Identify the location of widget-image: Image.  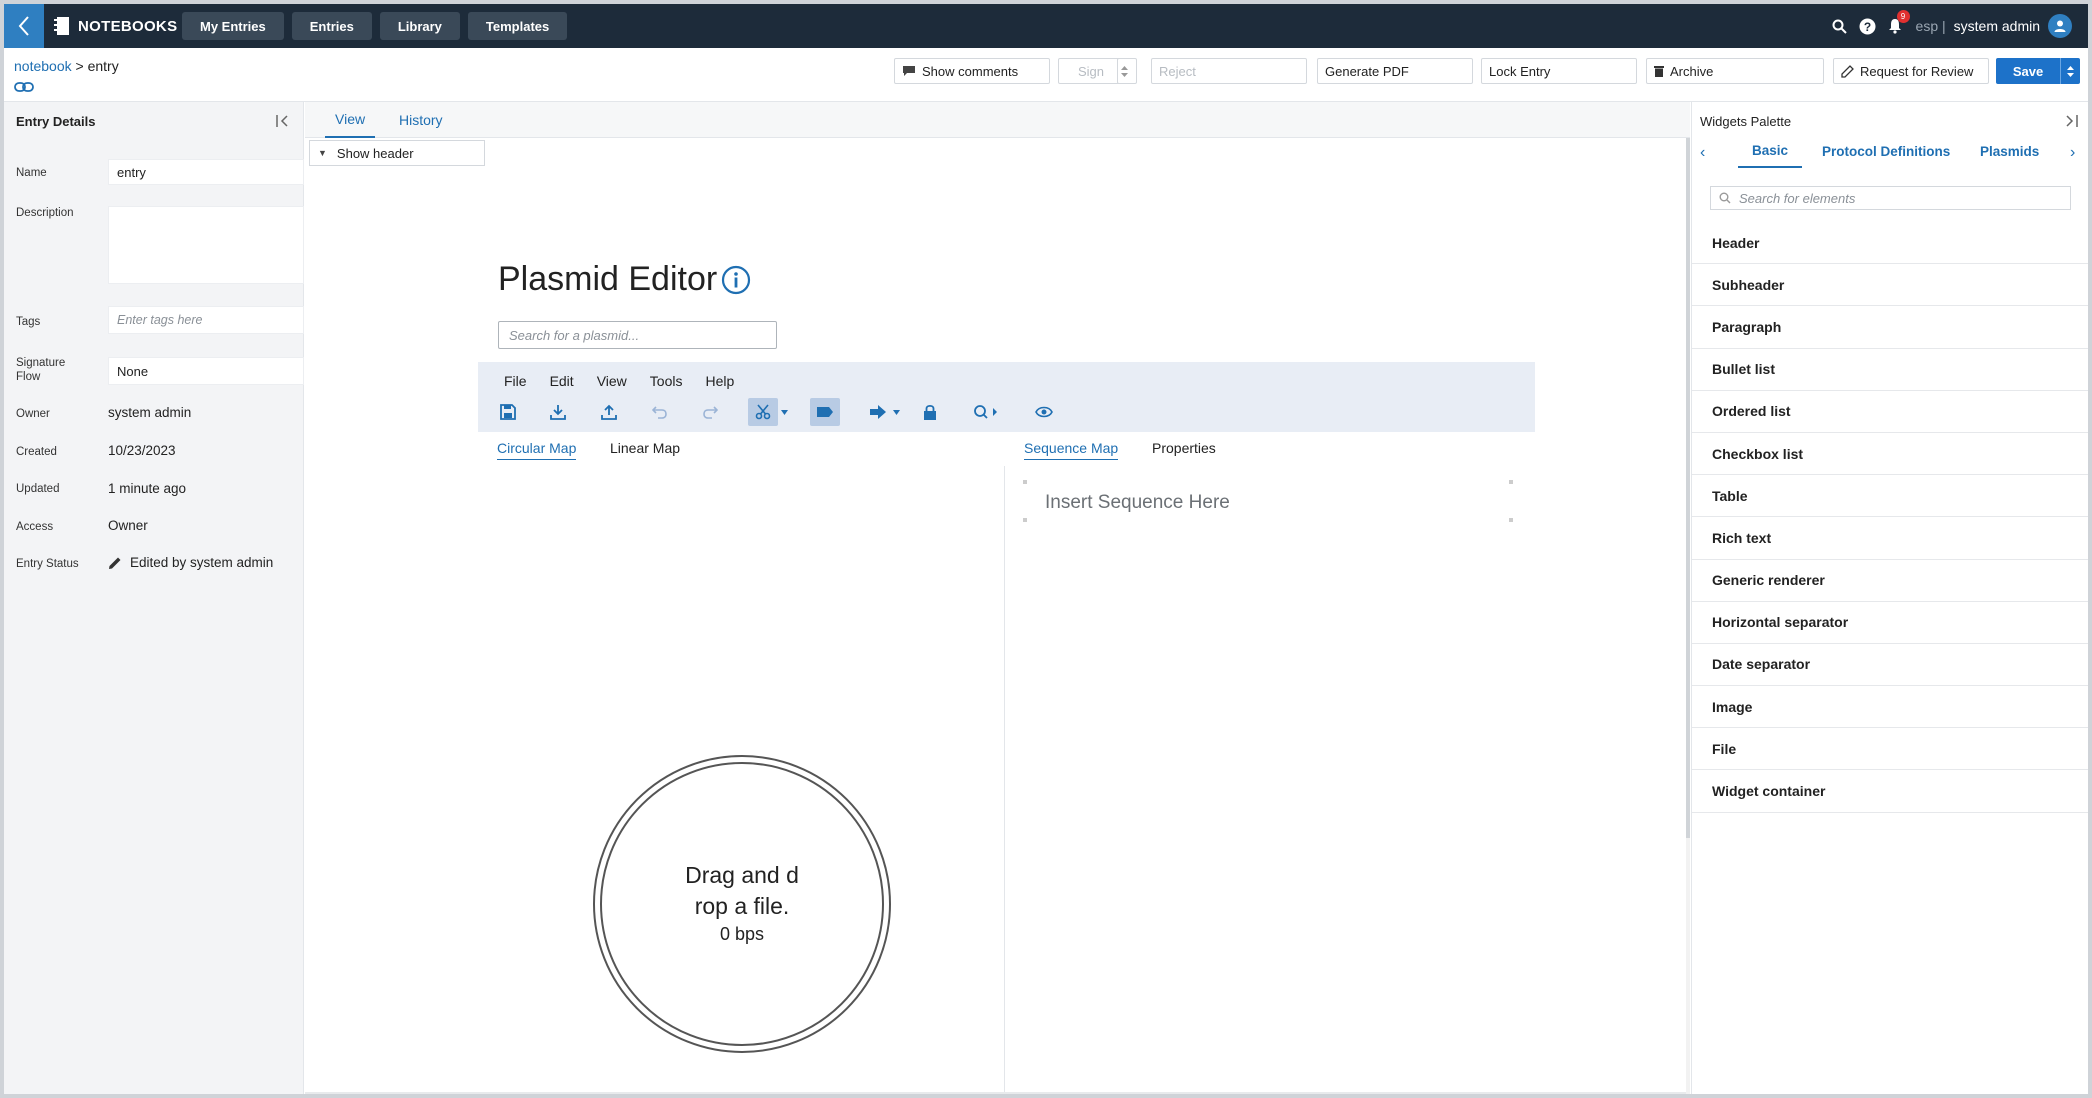
(1890, 707).